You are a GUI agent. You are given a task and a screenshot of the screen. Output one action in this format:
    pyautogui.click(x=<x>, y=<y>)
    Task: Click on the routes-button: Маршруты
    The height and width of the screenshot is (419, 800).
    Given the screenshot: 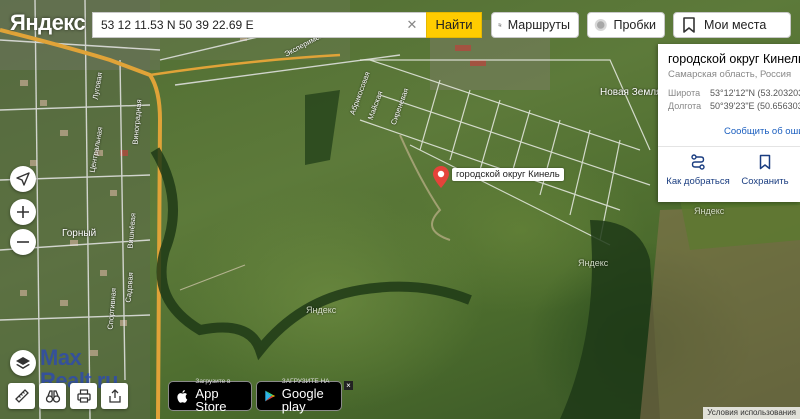 What is the action you would take?
    pyautogui.click(x=535, y=25)
    